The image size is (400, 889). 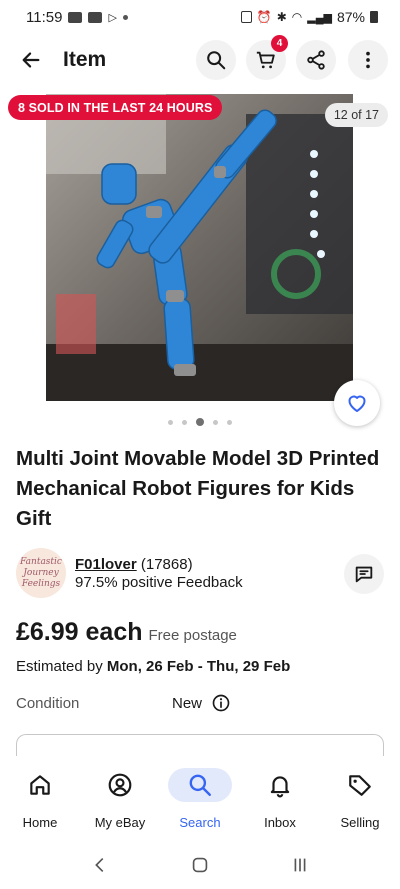 What do you see at coordinates (198, 666) in the screenshot?
I see `estimate-dates: Mon, 26 Feb - Thu, 29 Feb` at bounding box center [198, 666].